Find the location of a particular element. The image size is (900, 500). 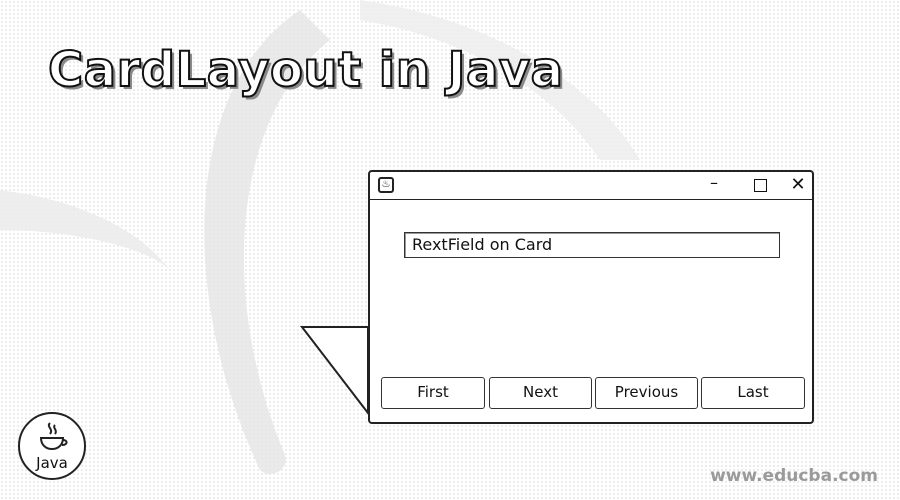

card-navigation: First Next Previous Last is located at coordinates (593, 394).